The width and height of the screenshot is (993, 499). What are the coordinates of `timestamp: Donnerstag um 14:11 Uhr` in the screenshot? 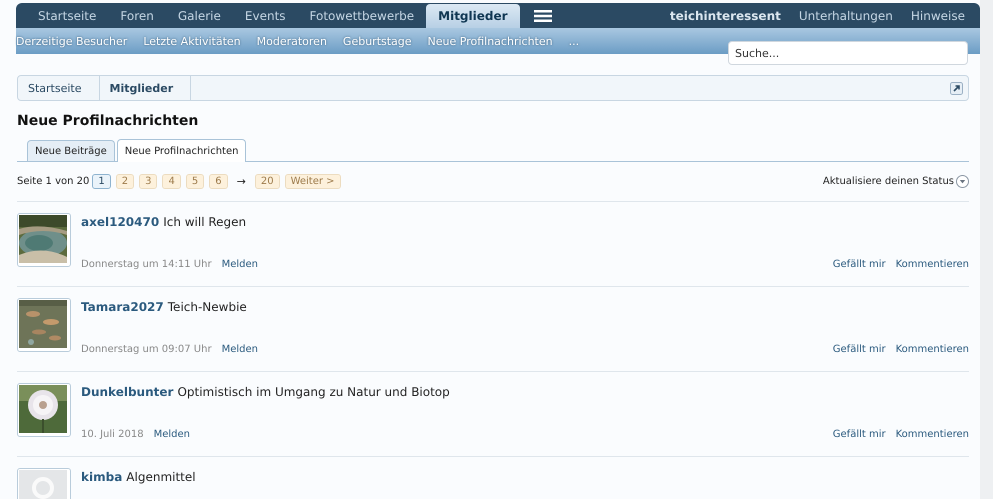 It's located at (146, 264).